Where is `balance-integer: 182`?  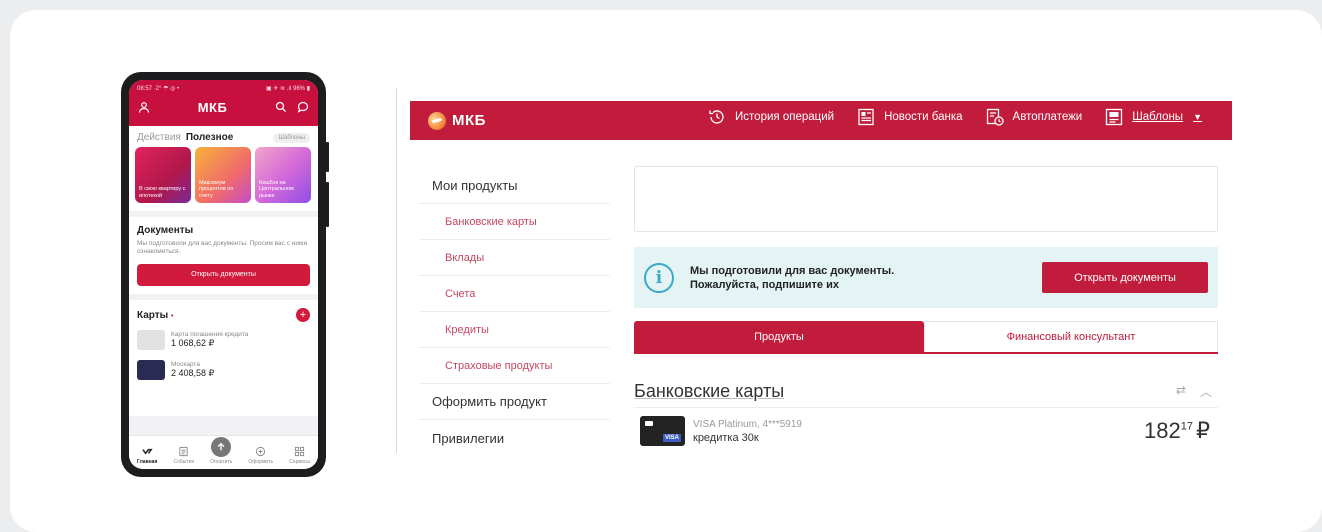 balance-integer: 182 is located at coordinates (1162, 430).